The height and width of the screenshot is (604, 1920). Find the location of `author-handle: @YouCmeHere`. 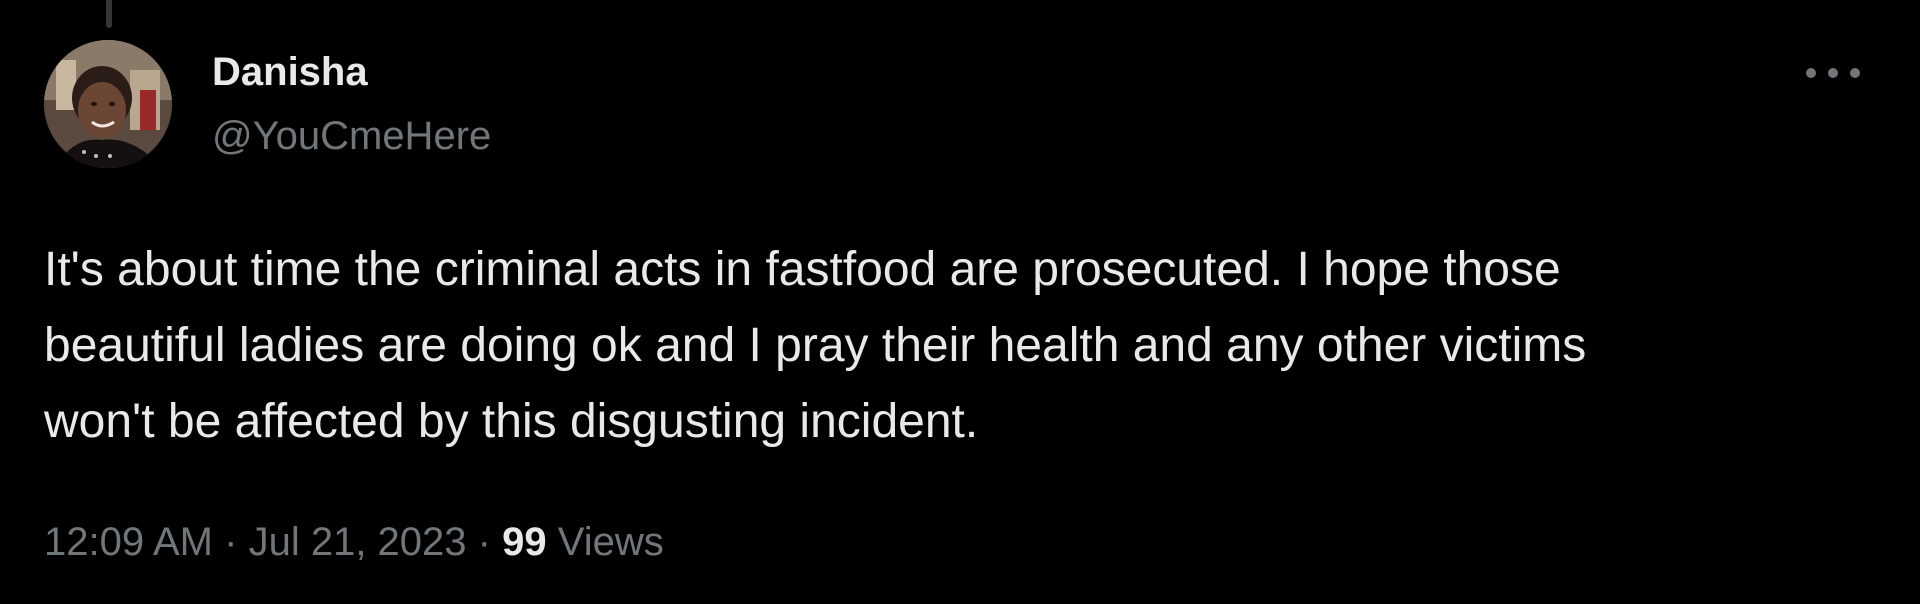

author-handle: @YouCmeHere is located at coordinates (351, 136).